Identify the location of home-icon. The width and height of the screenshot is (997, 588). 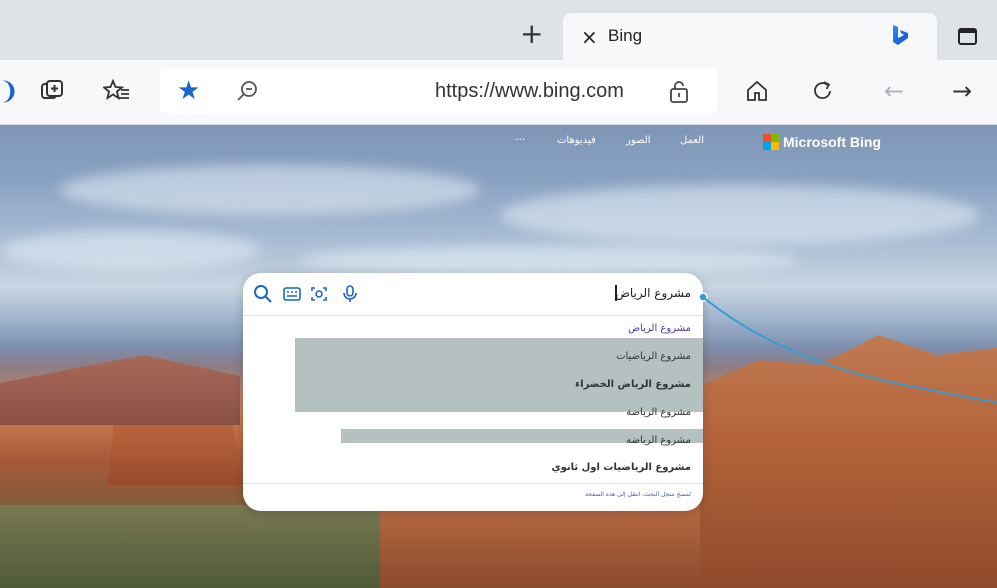
(757, 91).